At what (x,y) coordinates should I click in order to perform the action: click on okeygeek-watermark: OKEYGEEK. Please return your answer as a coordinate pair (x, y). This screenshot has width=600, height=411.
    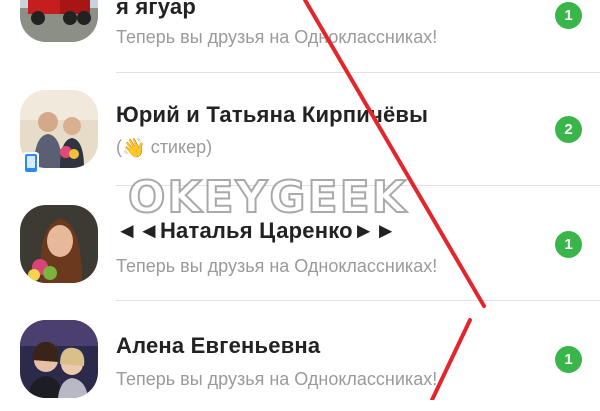
    Looking at the image, I should click on (267, 197).